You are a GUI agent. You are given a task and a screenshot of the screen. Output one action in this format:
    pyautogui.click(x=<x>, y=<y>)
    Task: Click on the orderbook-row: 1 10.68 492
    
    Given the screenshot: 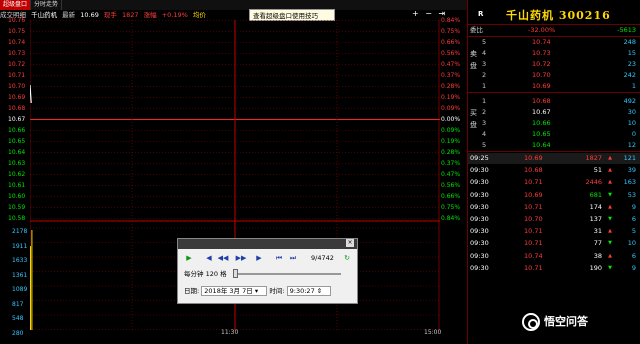 What is the action you would take?
    pyautogui.click(x=554, y=101)
    